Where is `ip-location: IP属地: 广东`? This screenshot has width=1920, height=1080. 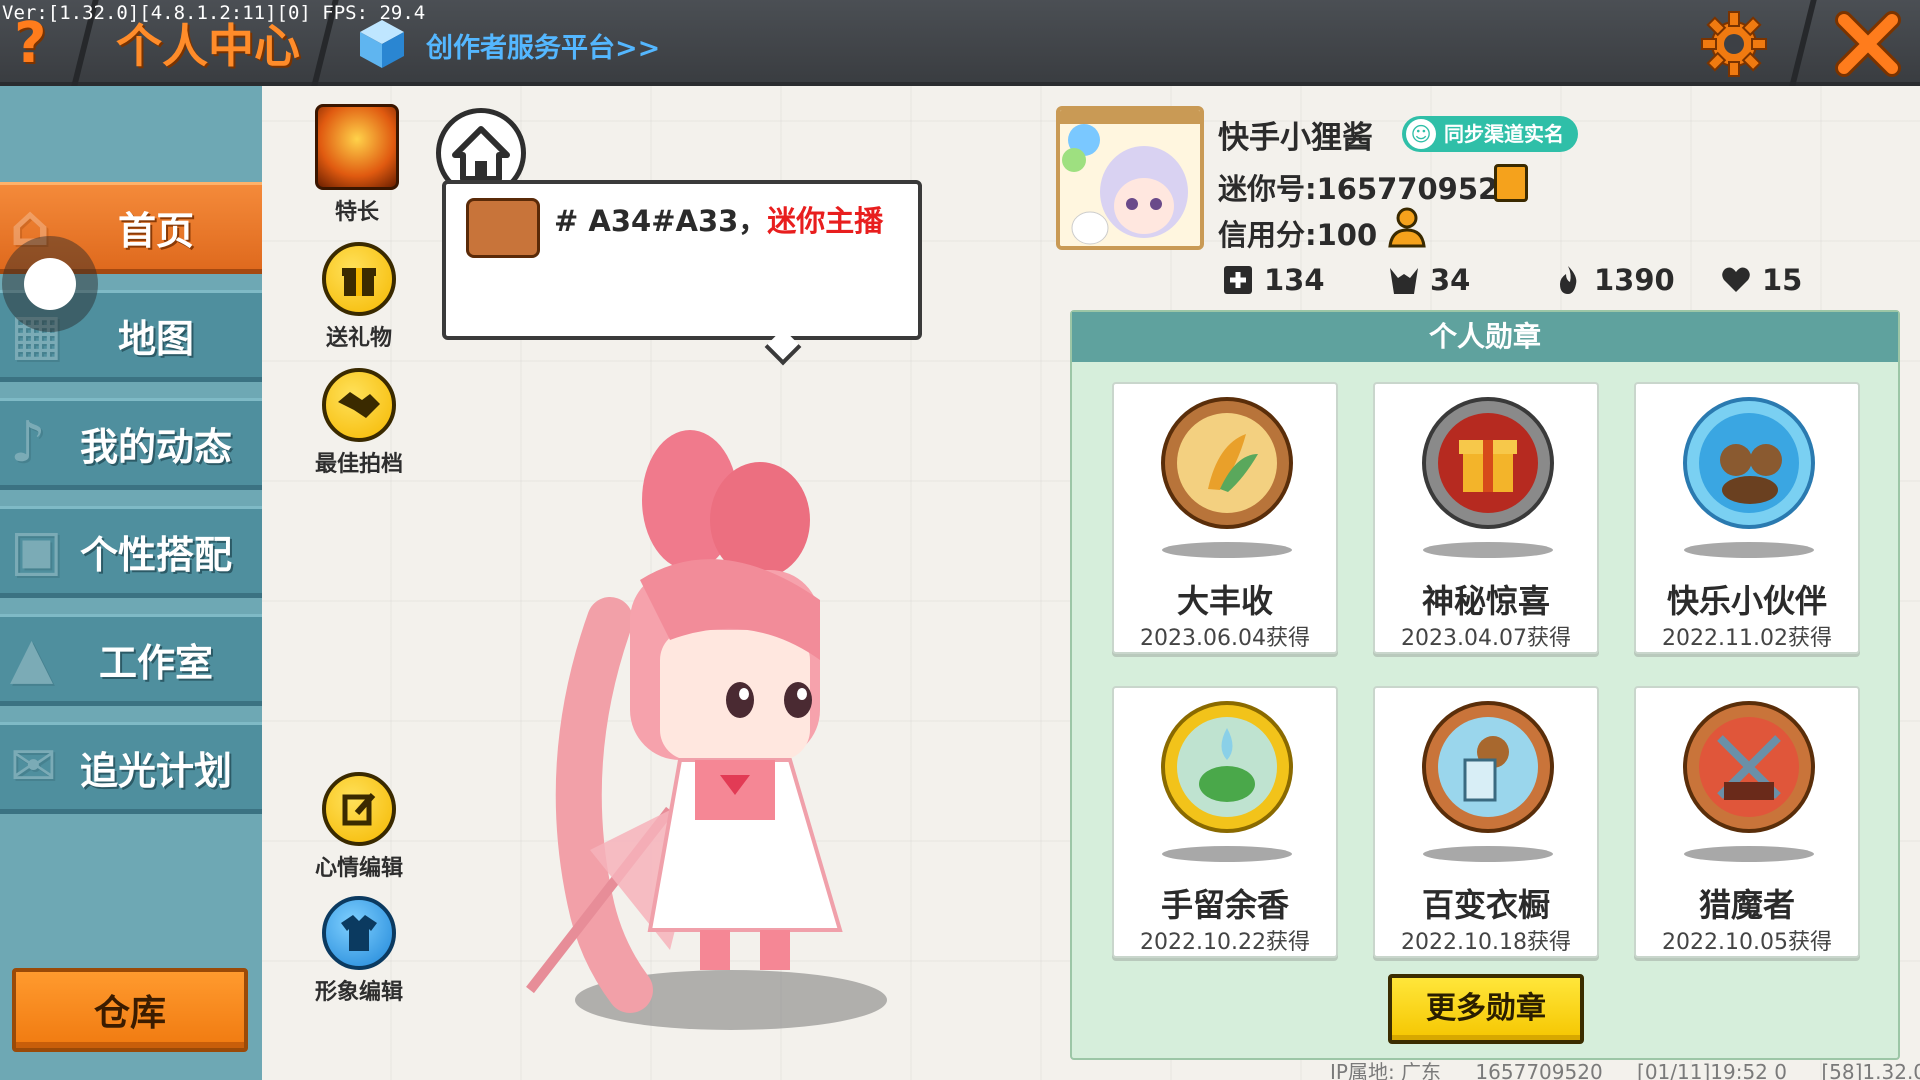 ip-location: IP属地: 广东 is located at coordinates (1386, 1070).